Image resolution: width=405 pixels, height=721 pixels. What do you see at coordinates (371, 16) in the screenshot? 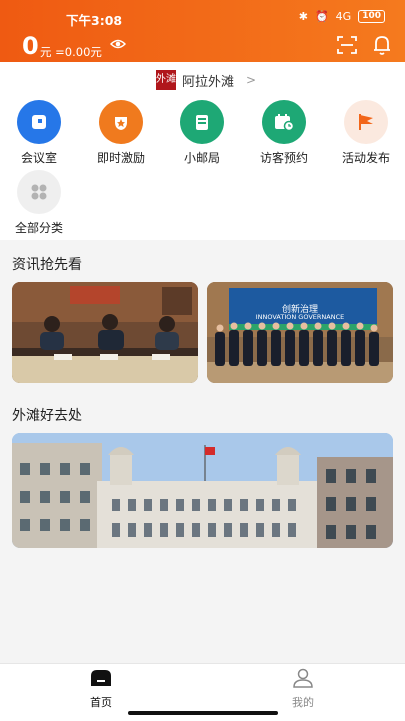
I see `battery-icon: 100` at bounding box center [371, 16].